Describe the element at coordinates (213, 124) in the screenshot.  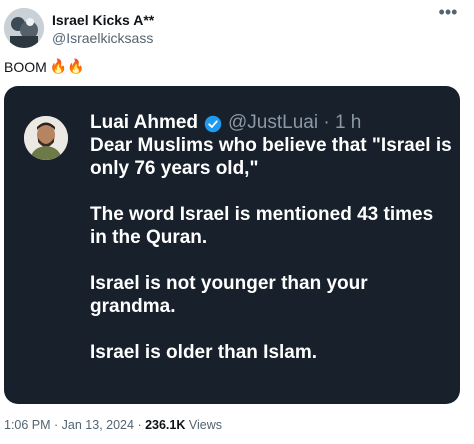
I see `verified-icon` at that location.